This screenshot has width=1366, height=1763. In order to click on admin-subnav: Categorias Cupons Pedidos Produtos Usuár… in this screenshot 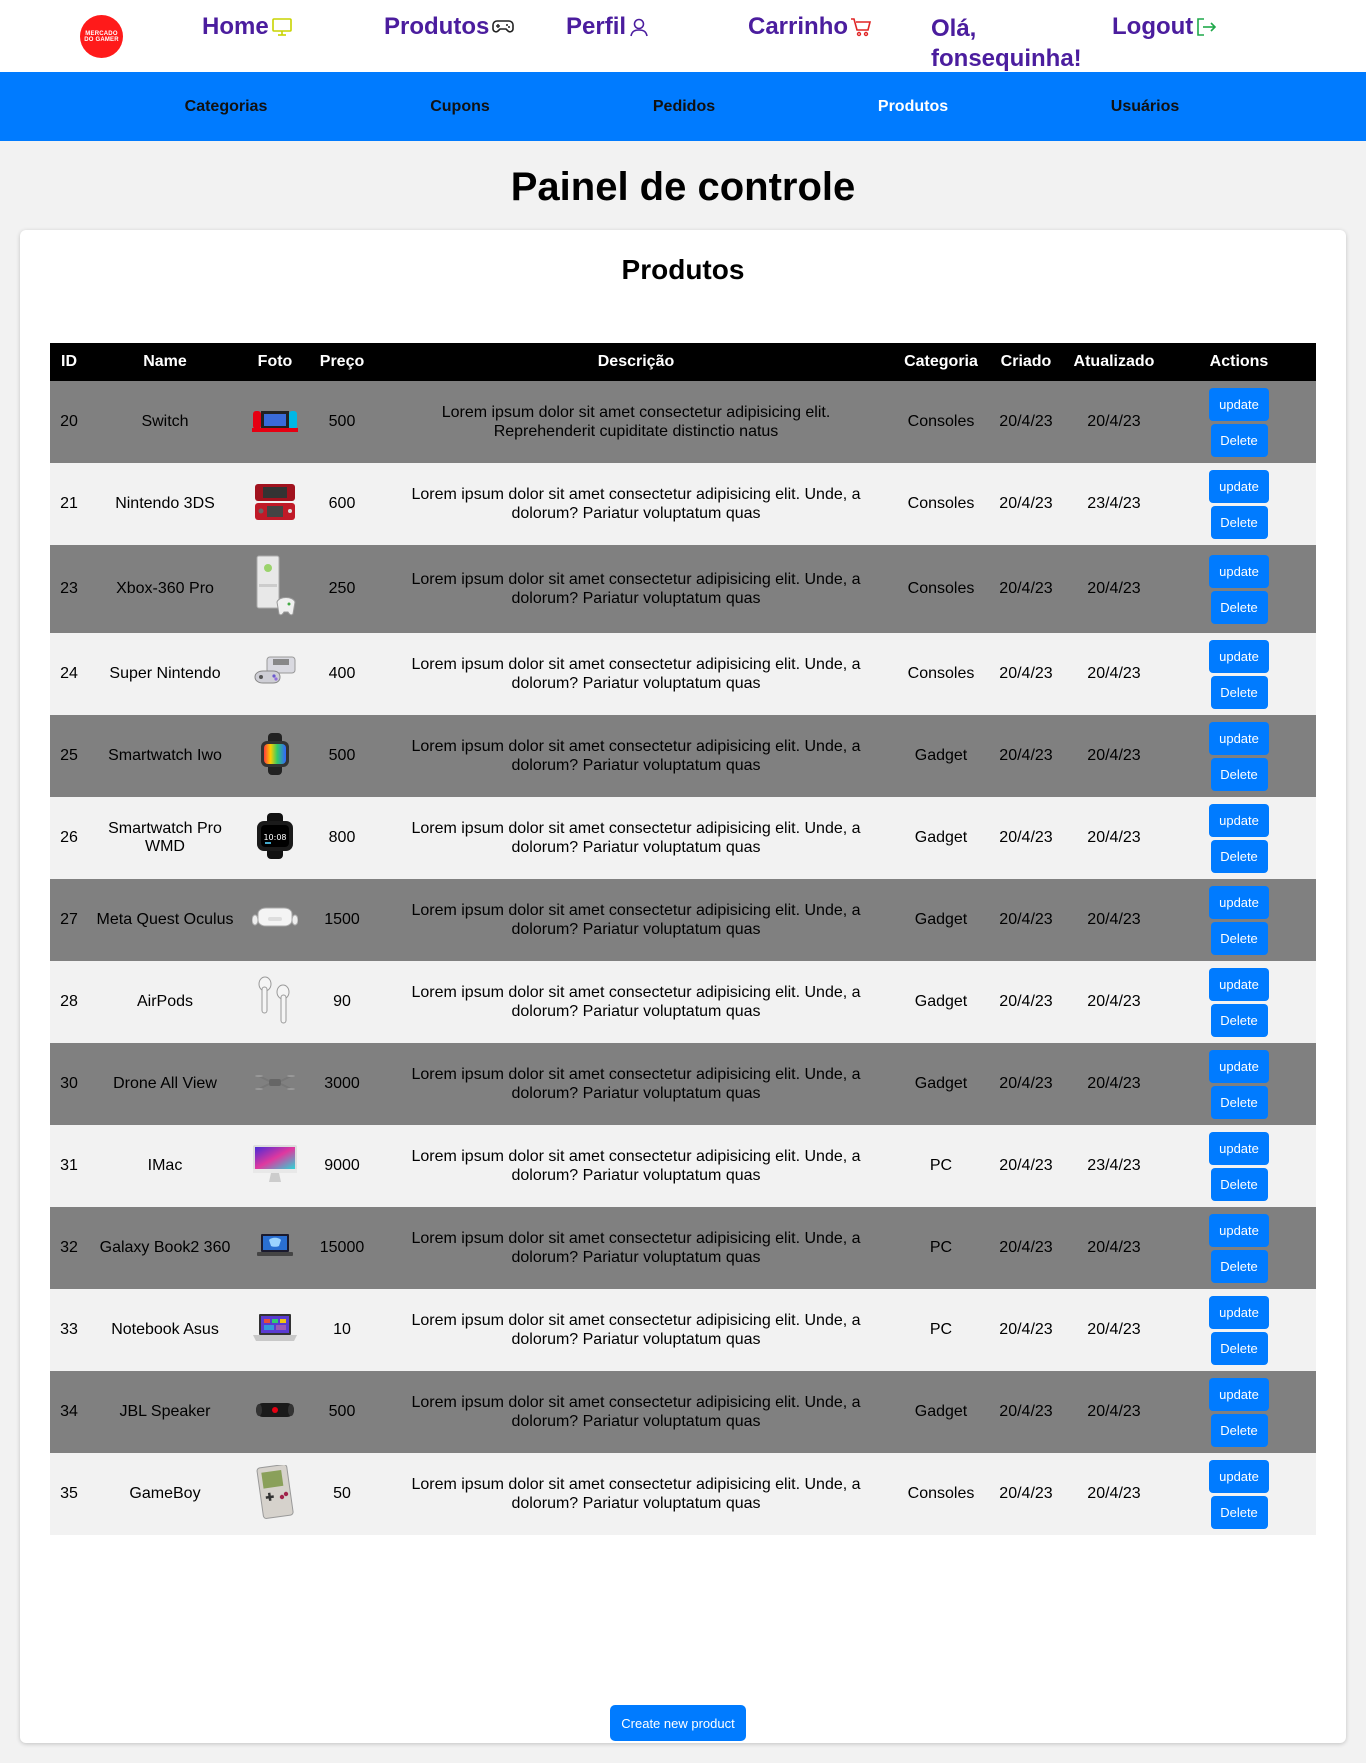, I will do `click(683, 106)`.